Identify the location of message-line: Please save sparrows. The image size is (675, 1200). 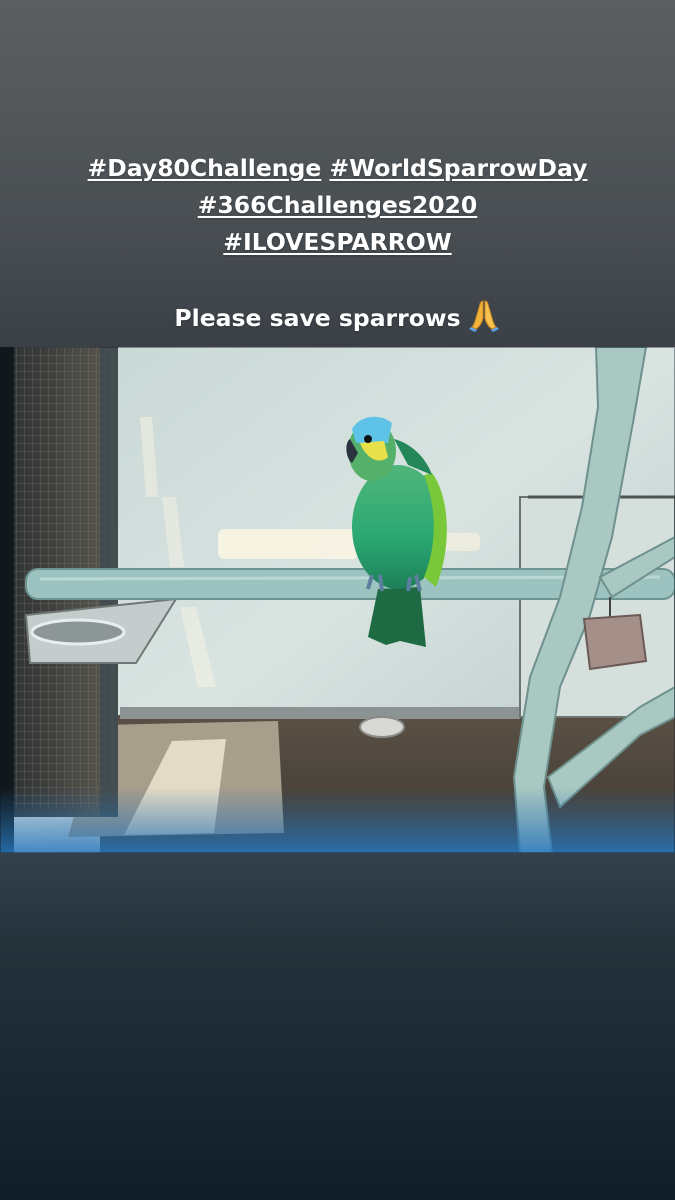
(337, 320).